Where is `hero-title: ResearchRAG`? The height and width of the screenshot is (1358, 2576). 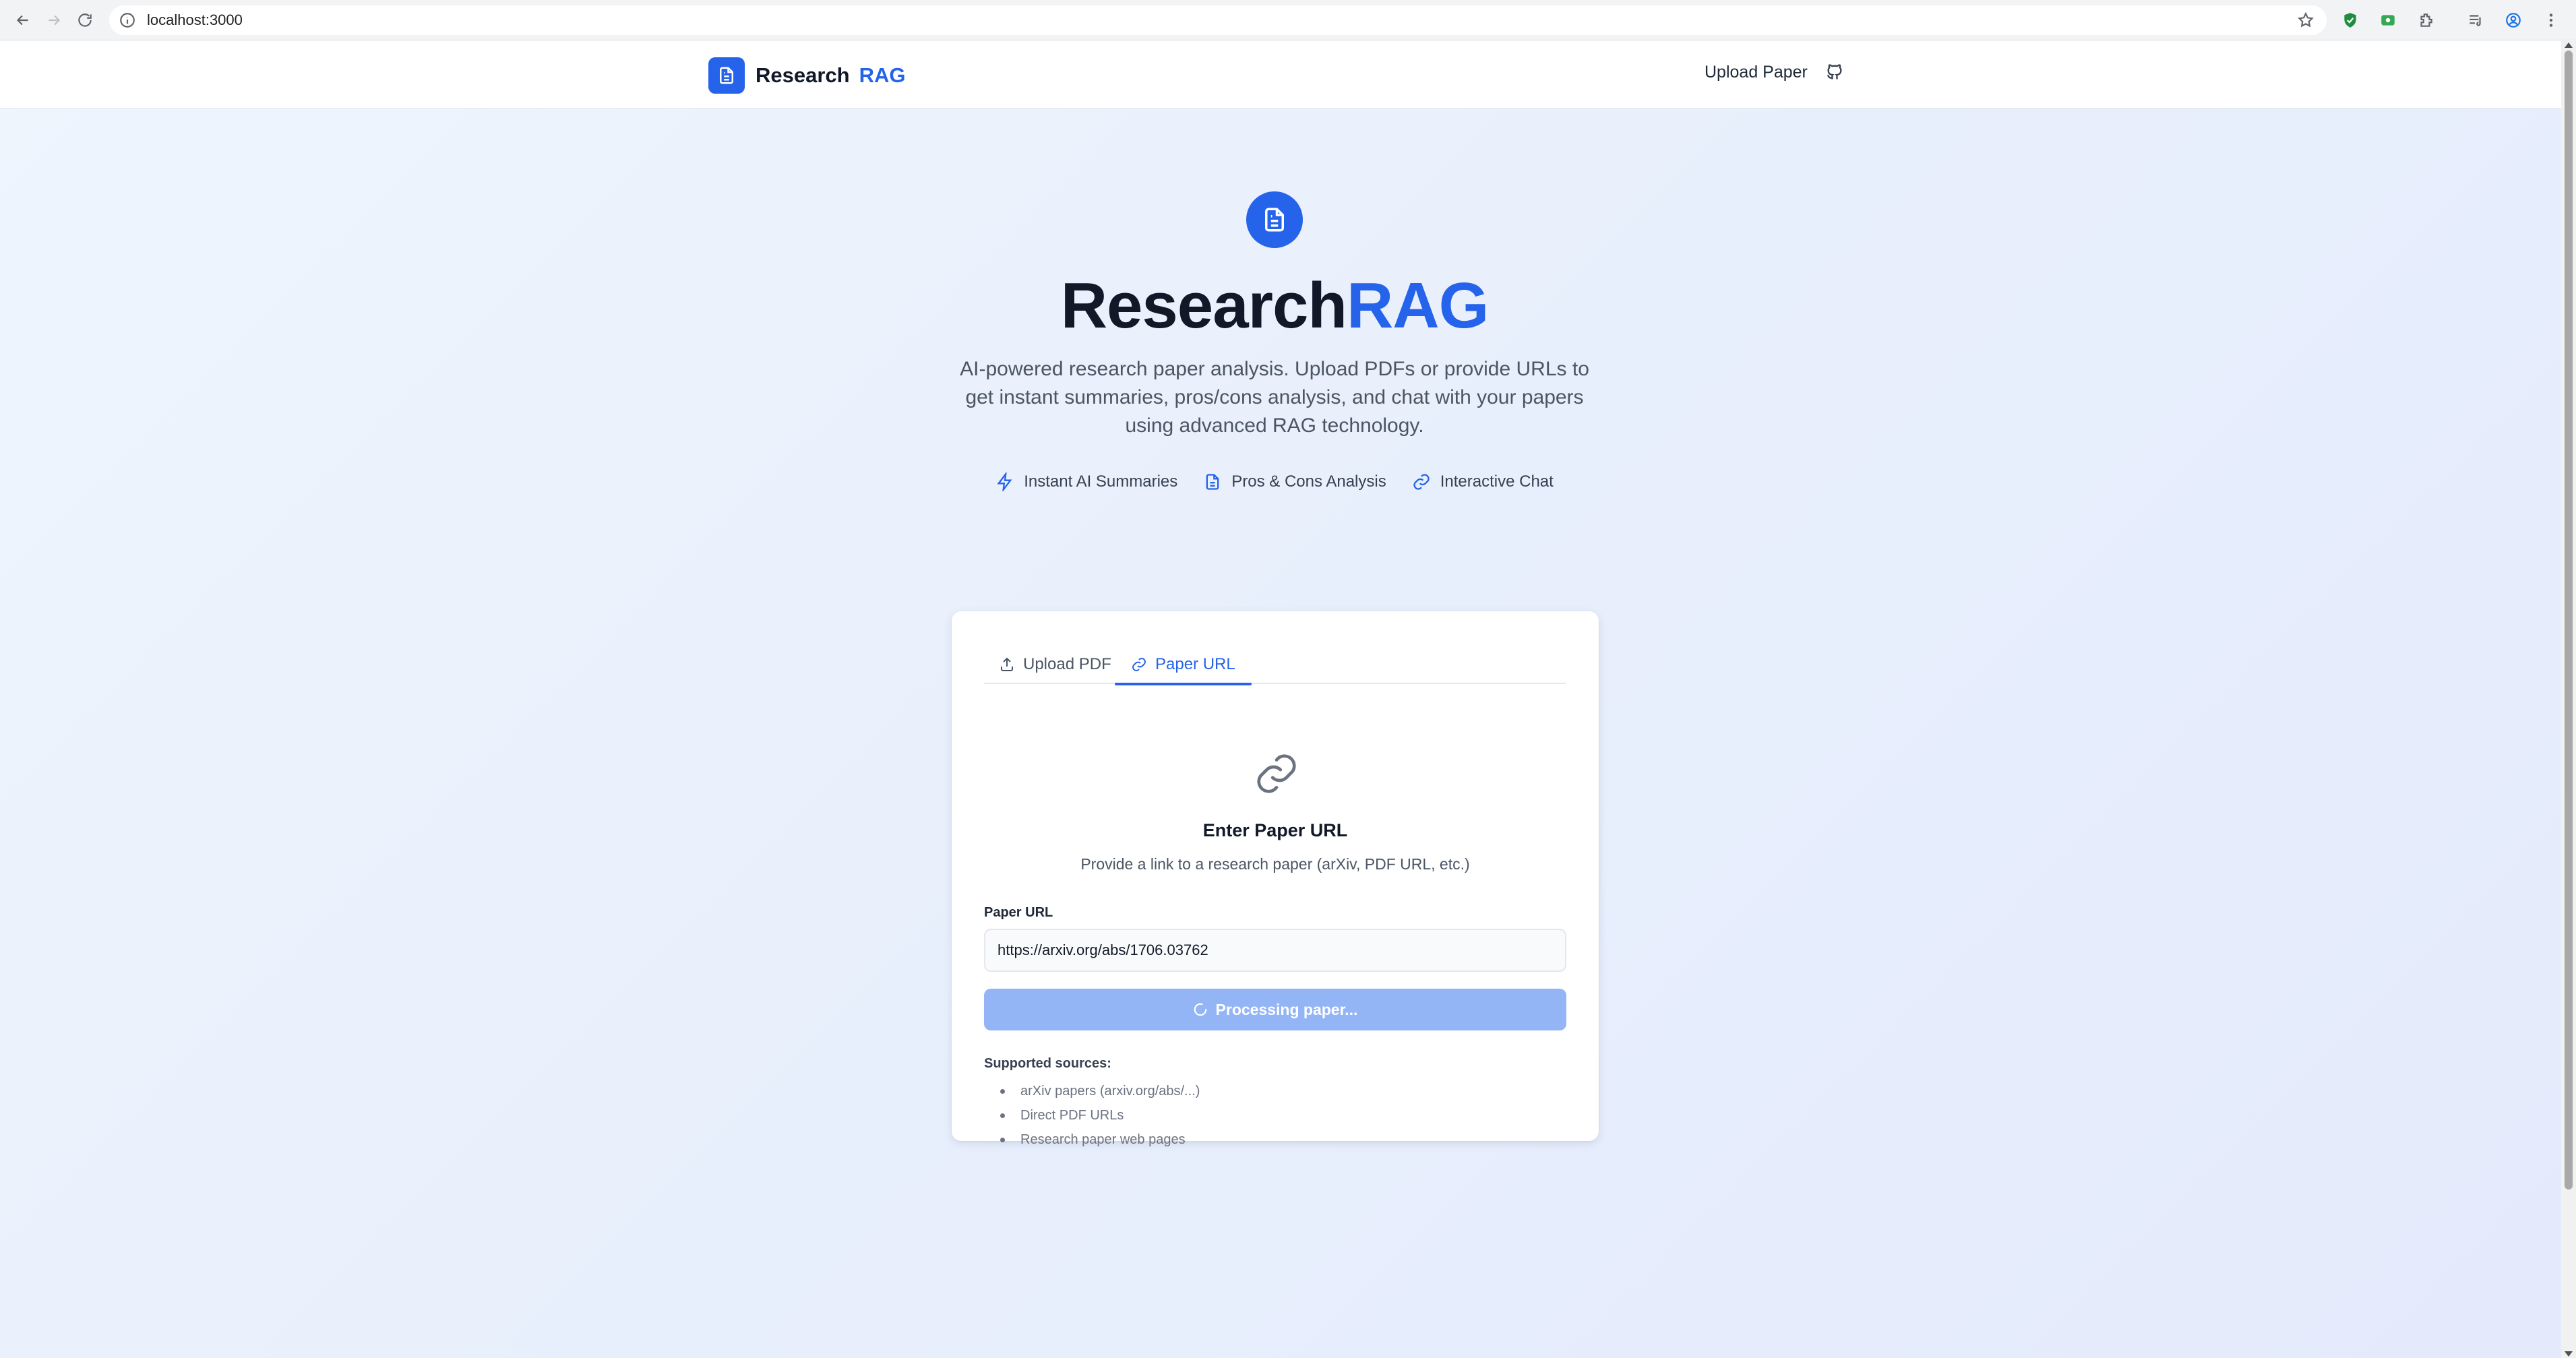
hero-title: ResearchRAG is located at coordinates (1275, 306).